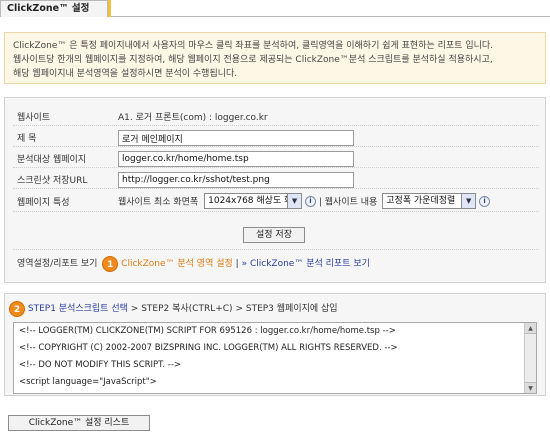 Image resolution: width=550 pixels, height=436 pixels. I want to click on screenshot-label: 스크린샷 저장URL, so click(52, 181).